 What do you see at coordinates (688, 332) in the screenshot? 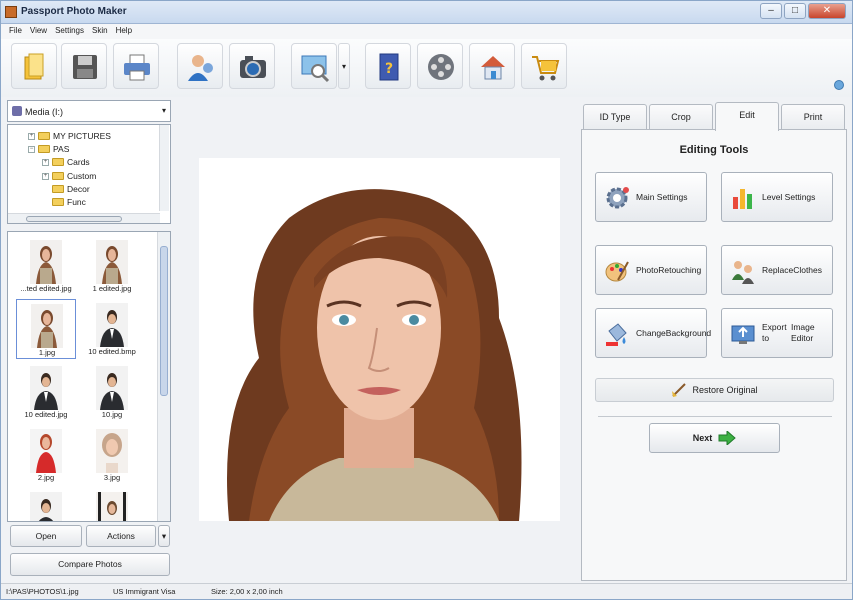
I see `tool-label-line2: Background` at bounding box center [688, 332].